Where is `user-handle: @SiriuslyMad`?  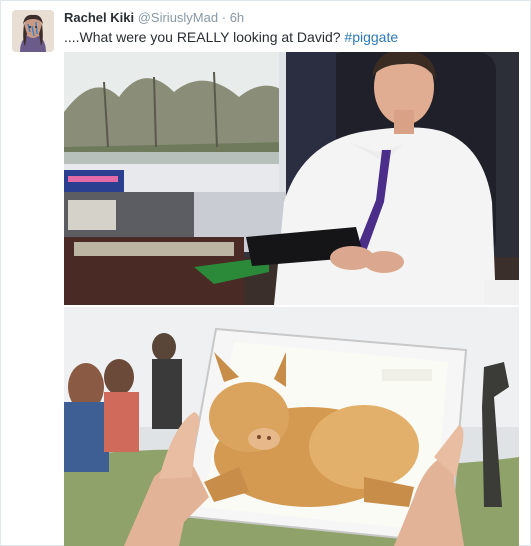 user-handle: @SiriuslyMad is located at coordinates (178, 17).